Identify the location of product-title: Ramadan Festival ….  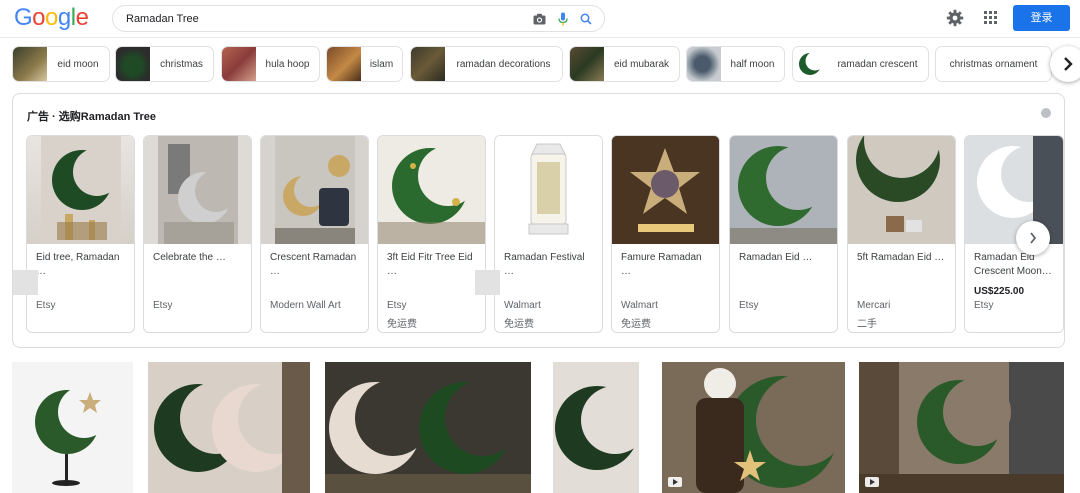
(544, 264).